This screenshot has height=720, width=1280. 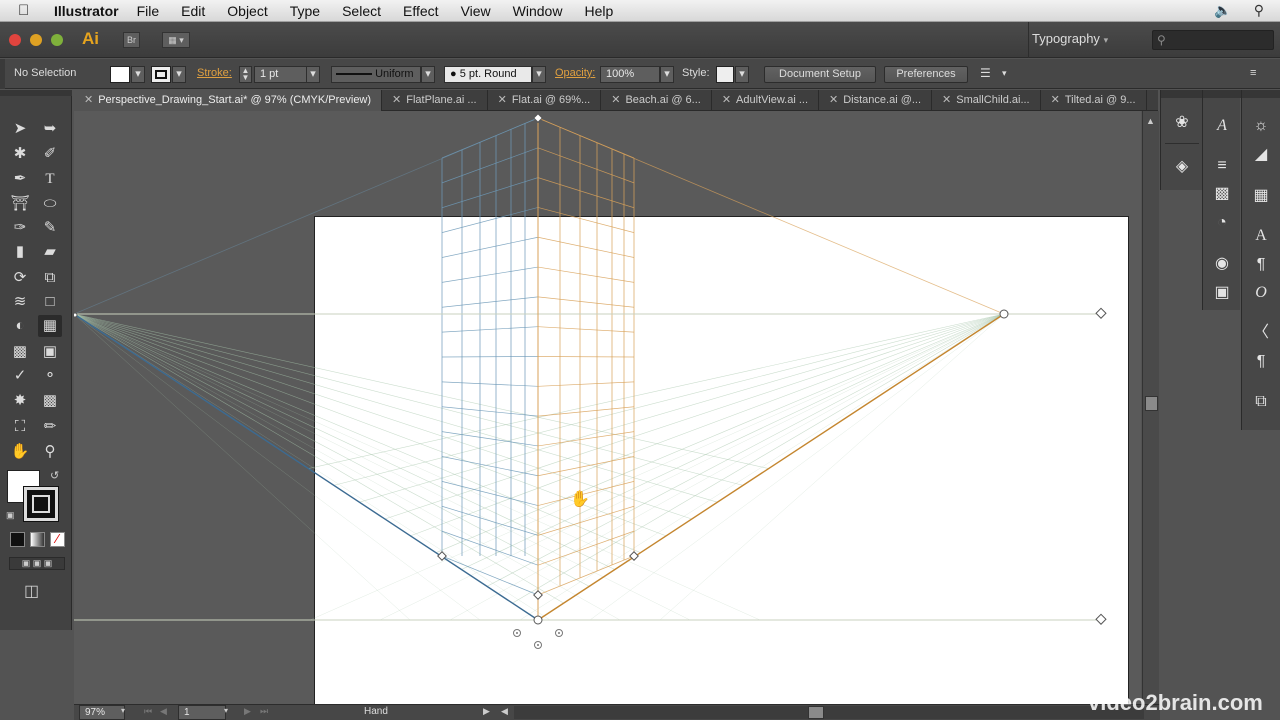 What do you see at coordinates (667, 74) in the screenshot?
I see `opacity-dropdown: ▾` at bounding box center [667, 74].